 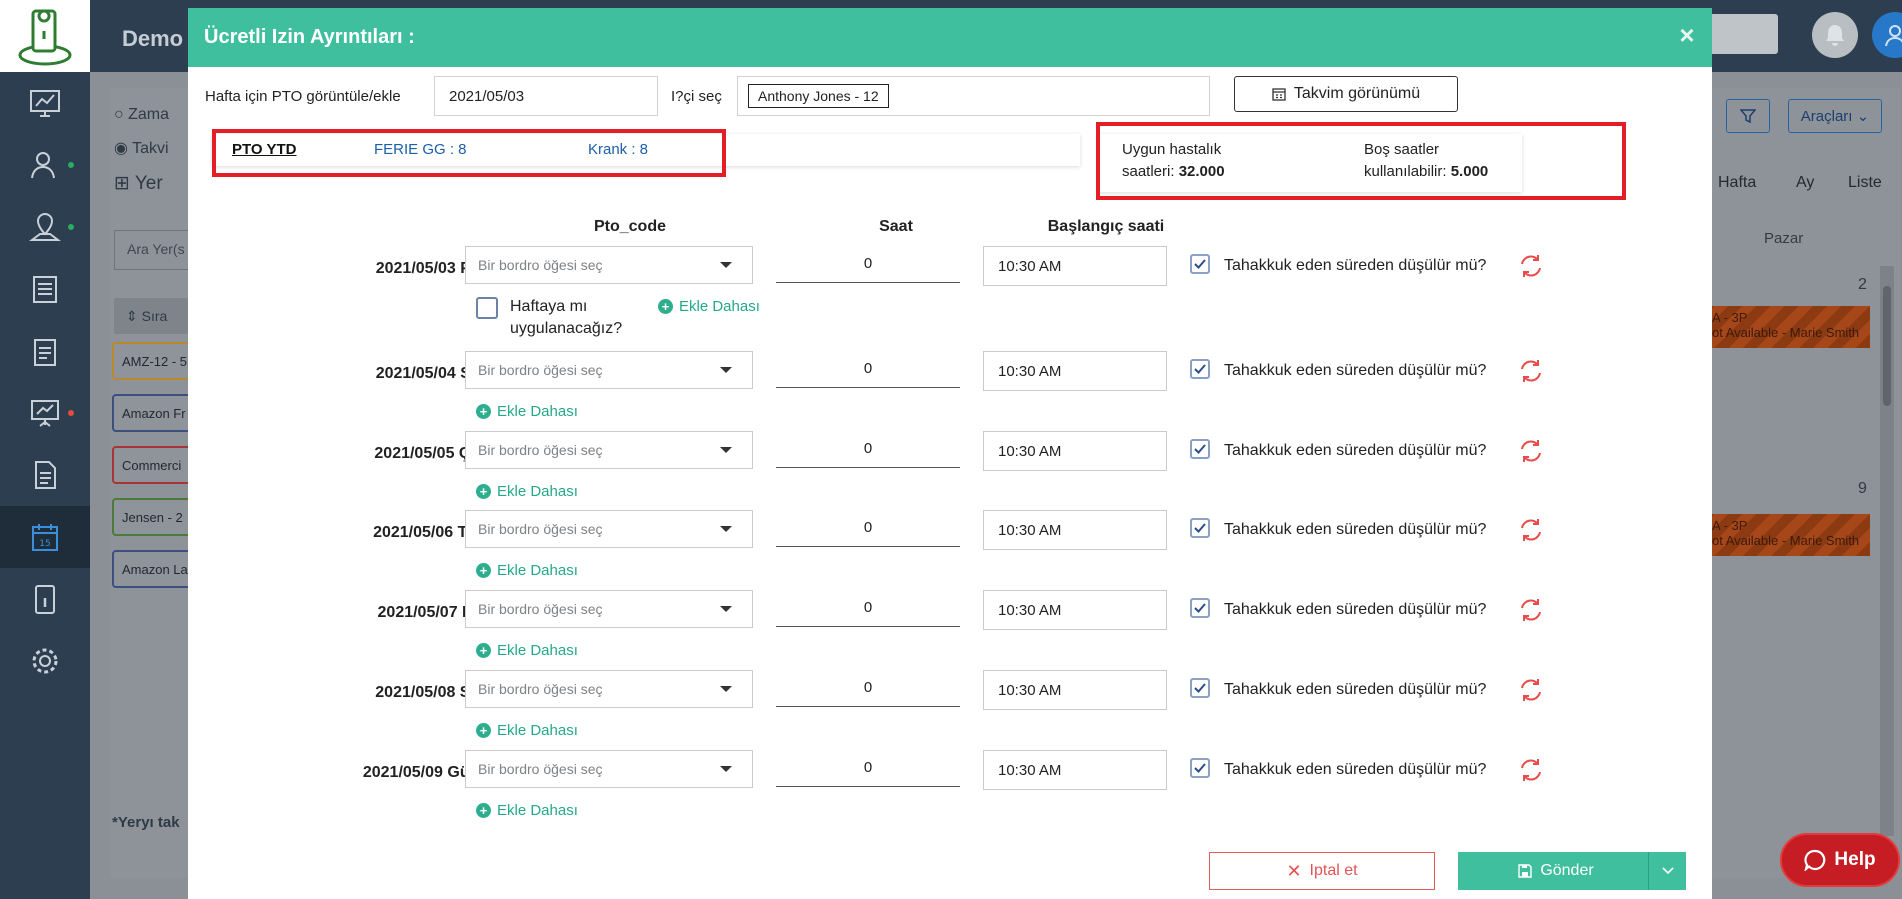 I want to click on sidebar-item-tasks, so click(x=45, y=351).